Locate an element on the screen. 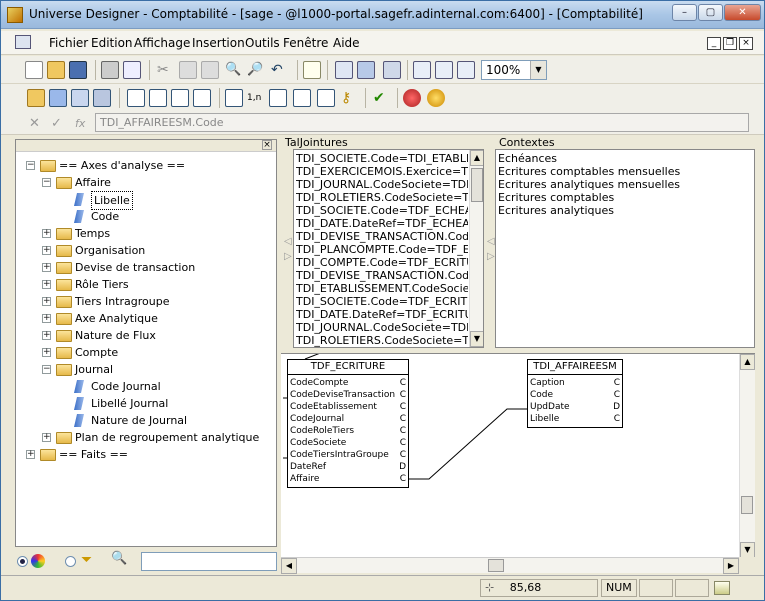 The height and width of the screenshot is (601, 765). table-column: CodeRoleTiers C is located at coordinates (348, 431).